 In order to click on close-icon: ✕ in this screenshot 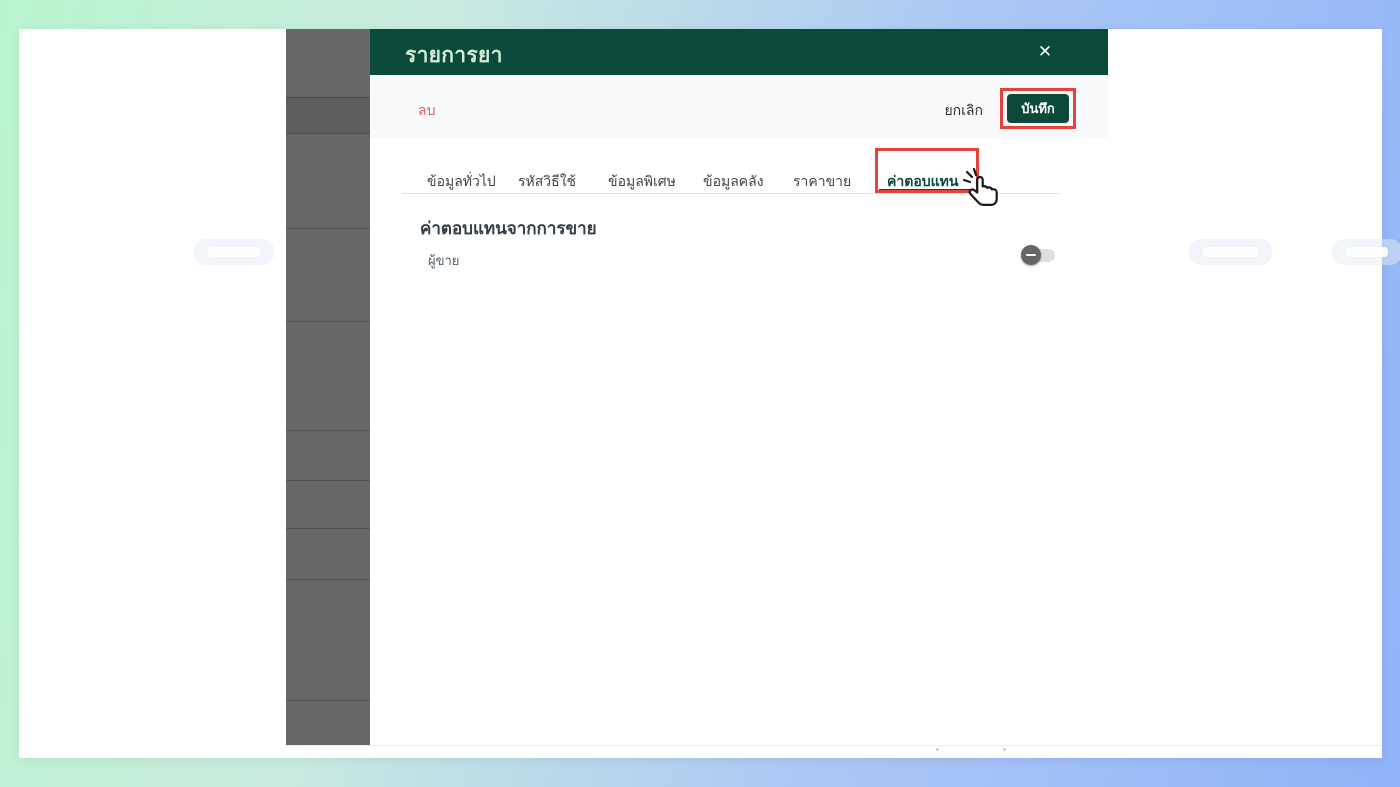, I will do `click(1045, 52)`.